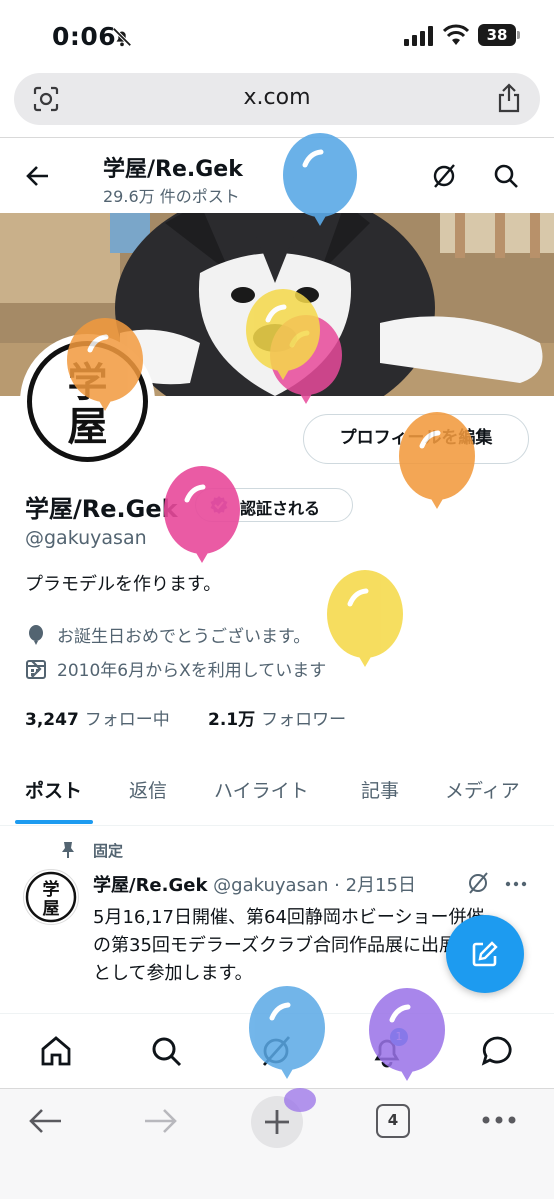 This screenshot has height=1199, width=554. I want to click on profile-handle: @gakuyasan, so click(86, 538).